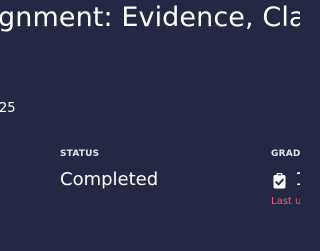  Describe the element at coordinates (109, 179) in the screenshot. I see `status-value: Completed` at that location.